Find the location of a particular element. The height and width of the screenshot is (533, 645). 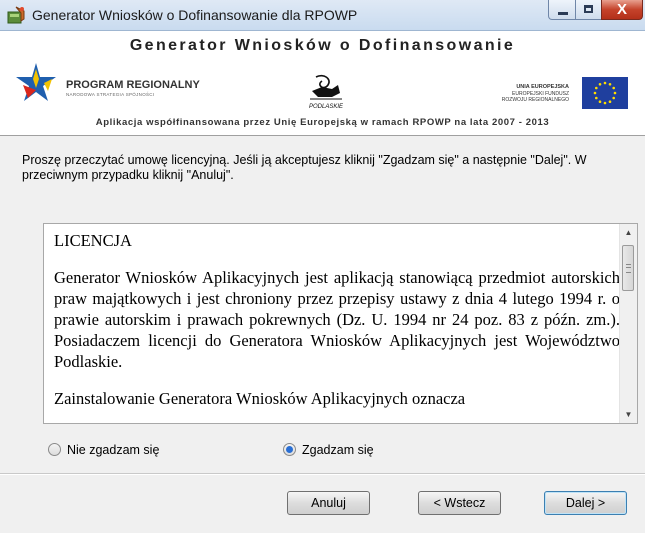

scroll-up-arrow-icon: ▲ is located at coordinates (628, 232).